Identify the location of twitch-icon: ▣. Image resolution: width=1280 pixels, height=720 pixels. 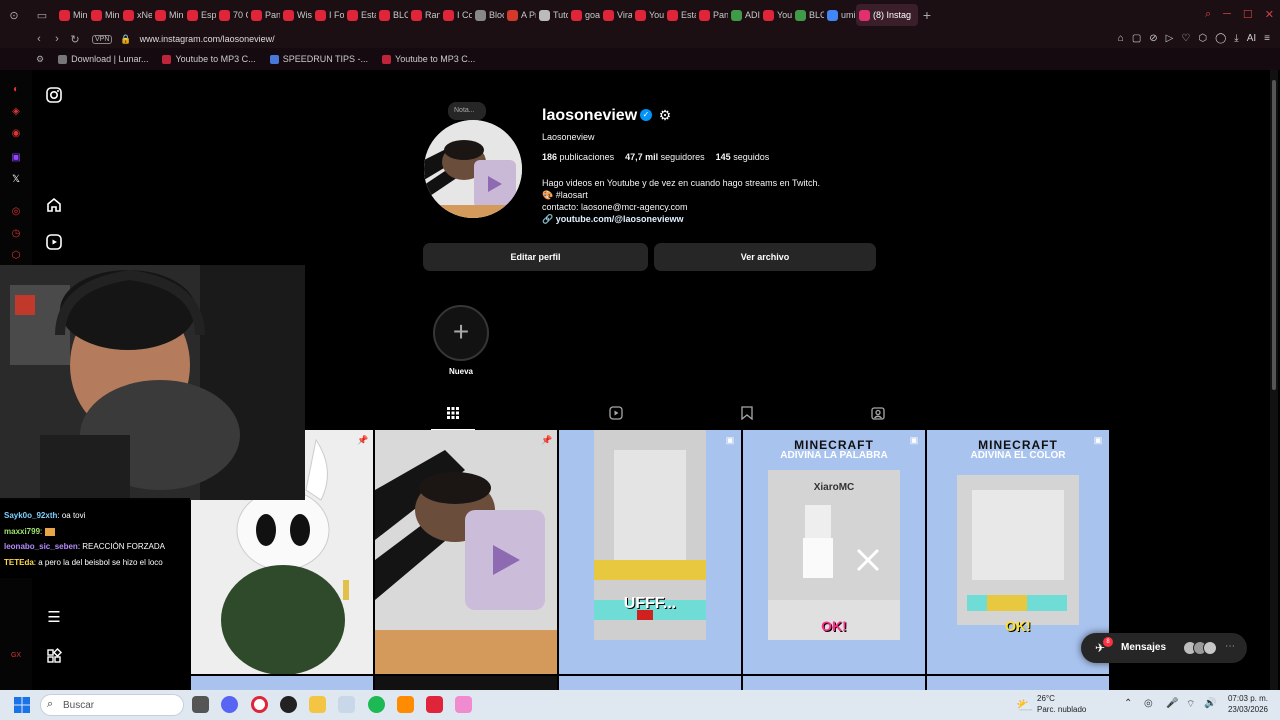
(16, 158).